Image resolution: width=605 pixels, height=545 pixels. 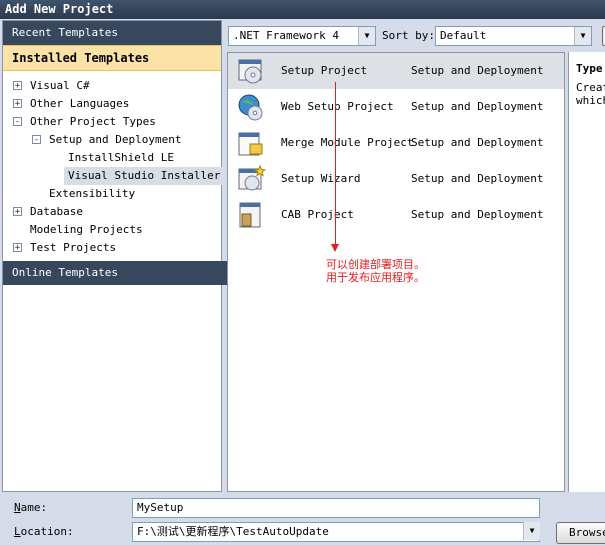 What do you see at coordinates (17, 507) in the screenshot?
I see `name-label-accesskey: N` at bounding box center [17, 507].